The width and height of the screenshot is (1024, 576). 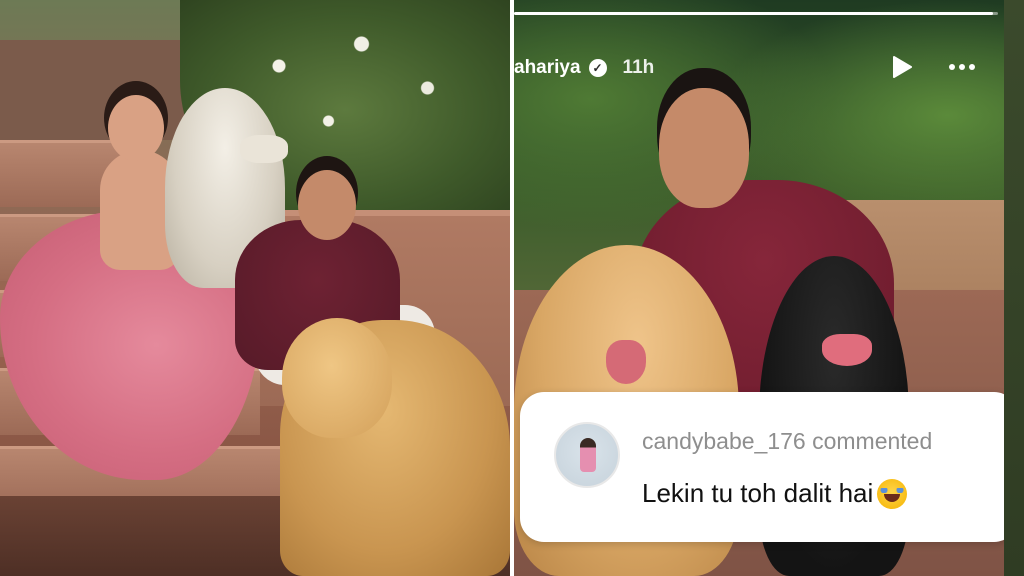 I want to click on right-edge-strip, so click(x=1014, y=288).